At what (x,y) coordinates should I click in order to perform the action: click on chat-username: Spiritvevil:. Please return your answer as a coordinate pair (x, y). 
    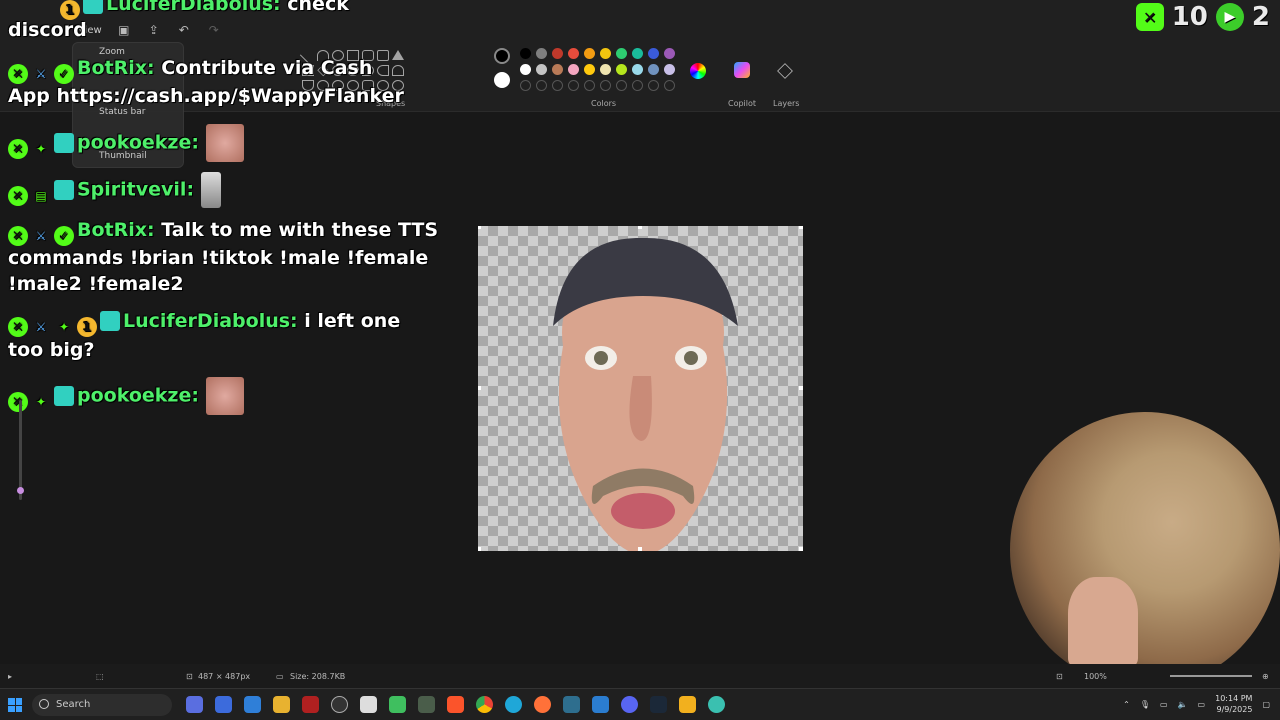
    Looking at the image, I should click on (136, 189).